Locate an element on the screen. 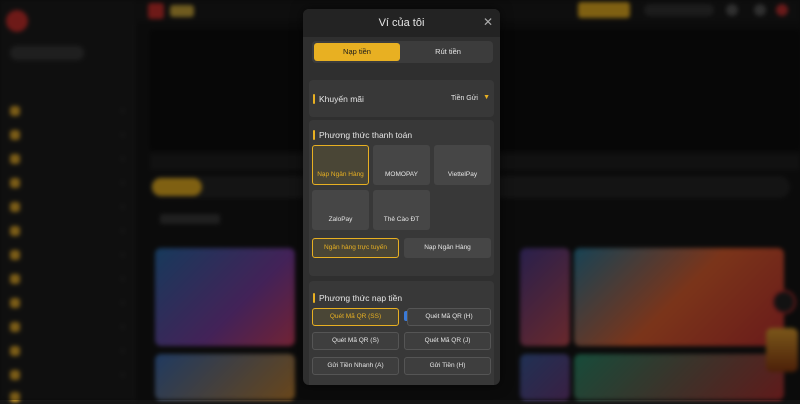 The width and height of the screenshot is (800, 404). method-qr-ss: Quét Mã QR (SS) is located at coordinates (355, 317).